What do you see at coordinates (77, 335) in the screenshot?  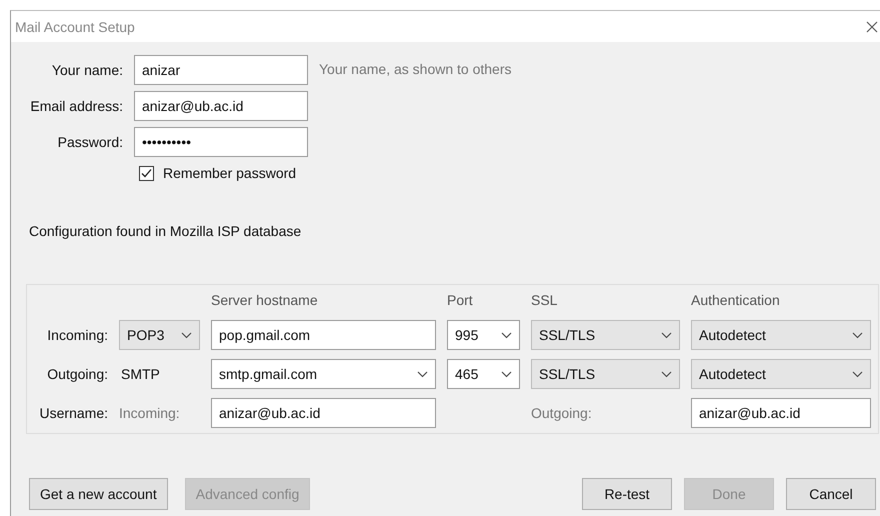 I see `row-label: Incoming:` at bounding box center [77, 335].